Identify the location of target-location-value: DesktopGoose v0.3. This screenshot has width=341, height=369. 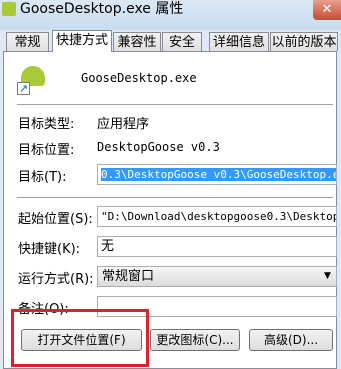
(158, 147).